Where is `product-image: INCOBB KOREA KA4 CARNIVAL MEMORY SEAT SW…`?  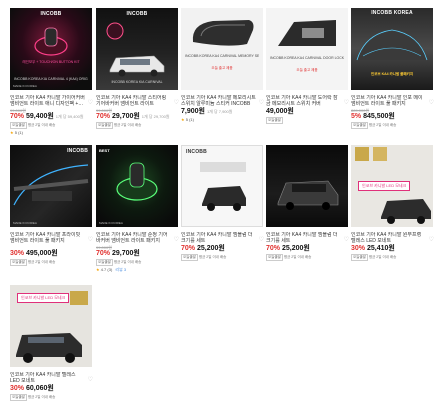
product-image: INCOBB KOREA KA4 CARNIVAL MEMORY SEAT SW… is located at coordinates (222, 49).